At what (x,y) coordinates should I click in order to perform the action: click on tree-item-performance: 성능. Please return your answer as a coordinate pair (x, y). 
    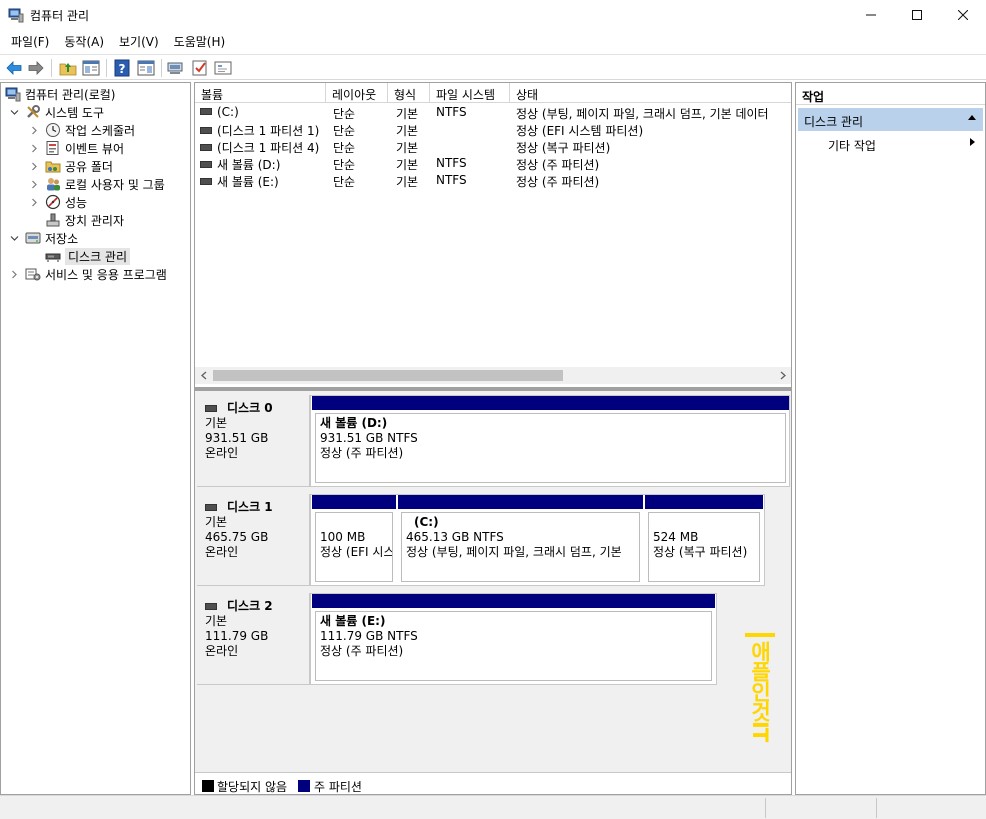
    Looking at the image, I should click on (58, 202).